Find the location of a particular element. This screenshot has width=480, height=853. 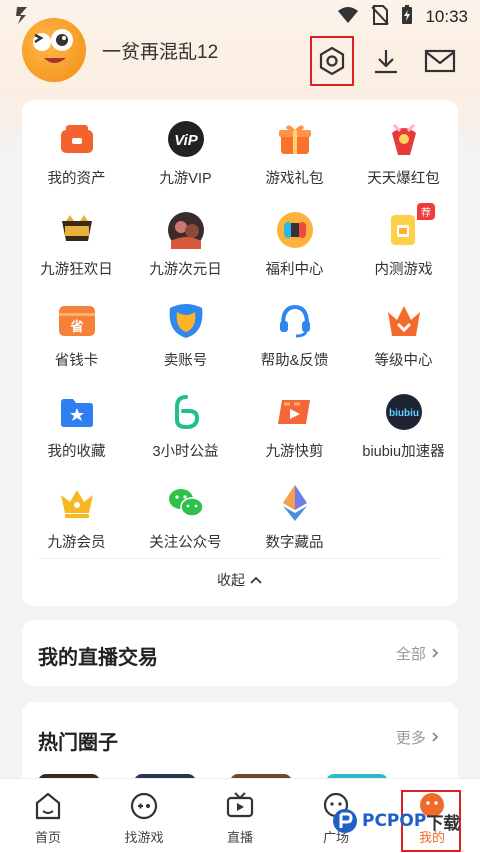

grid-item-help-feedback: 帮助&反馈 is located at coordinates (294, 347).